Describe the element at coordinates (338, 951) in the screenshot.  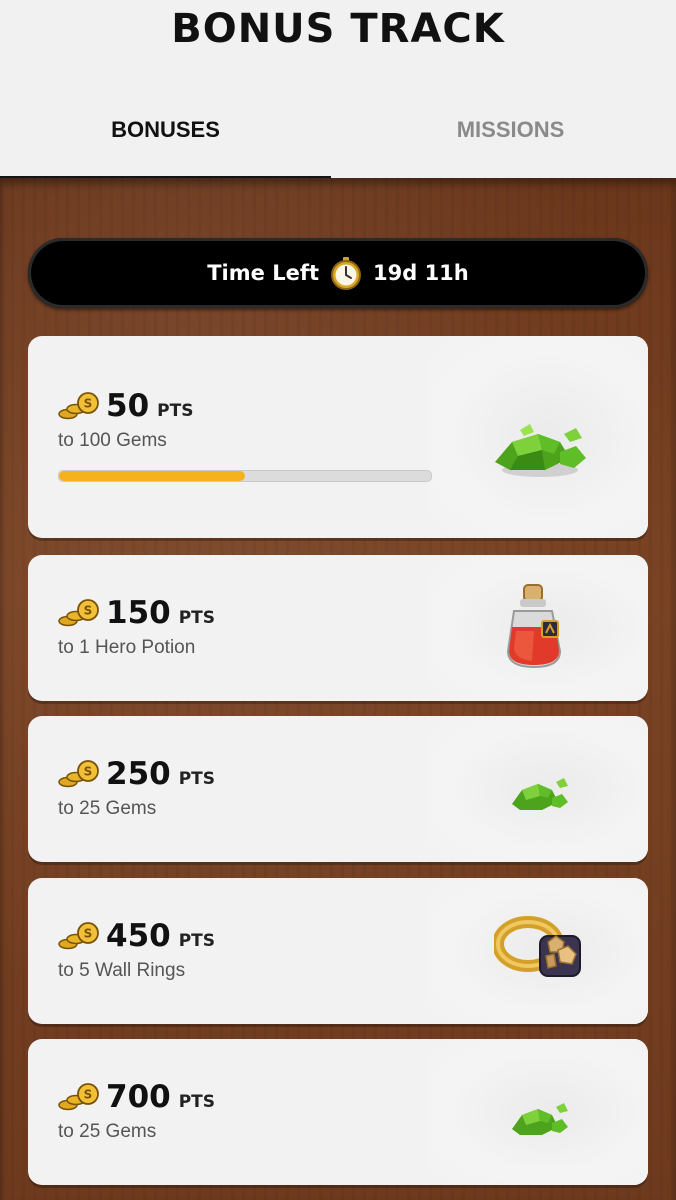
I see `bonus-card: S 450 PTS to 5 Wall Rings` at that location.